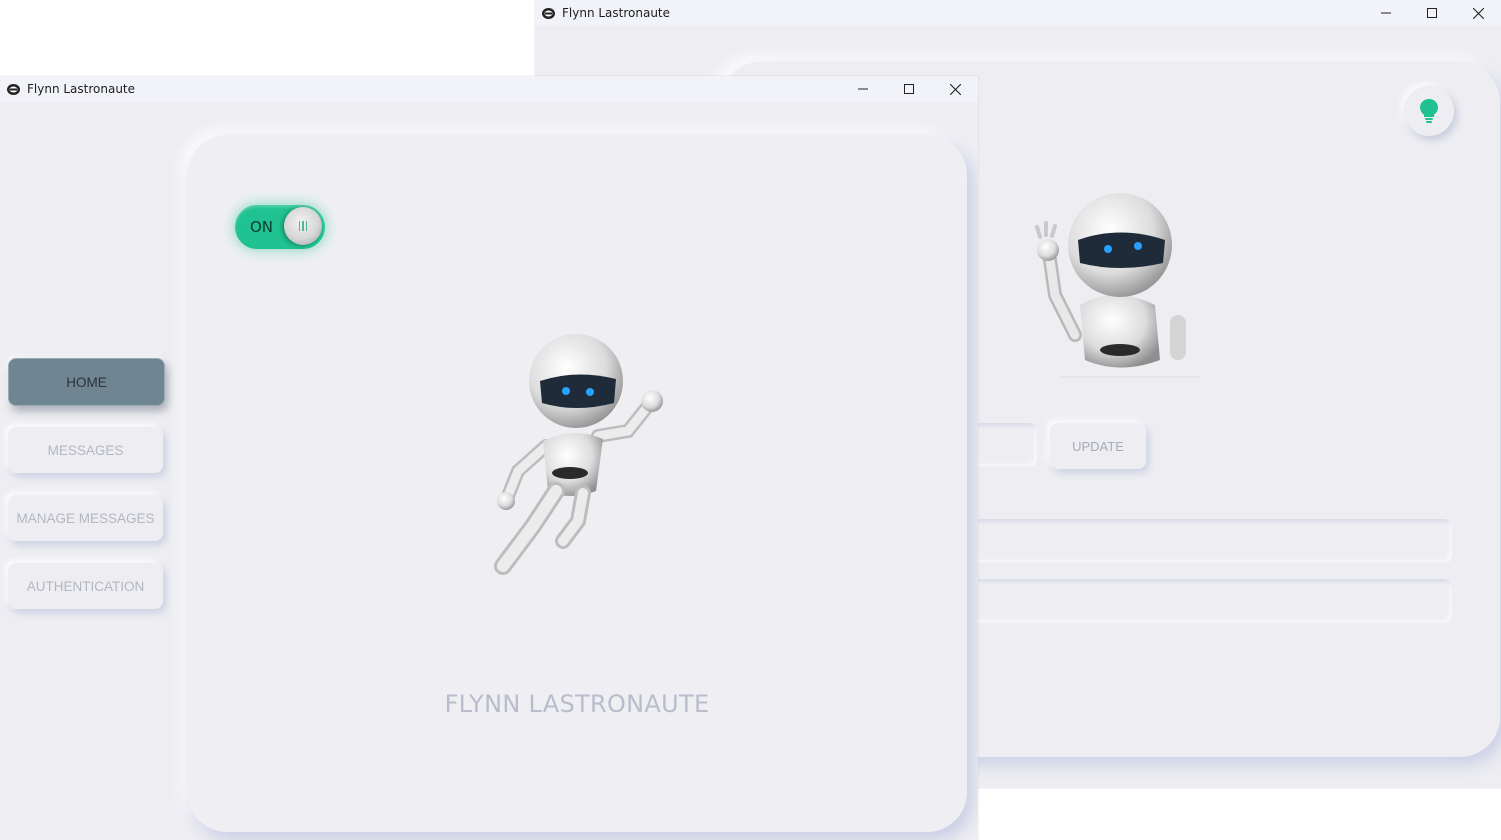 The height and width of the screenshot is (840, 1501). What do you see at coordinates (577, 704) in the screenshot?
I see `brand-title: FLYNN LASTRONAUTE` at bounding box center [577, 704].